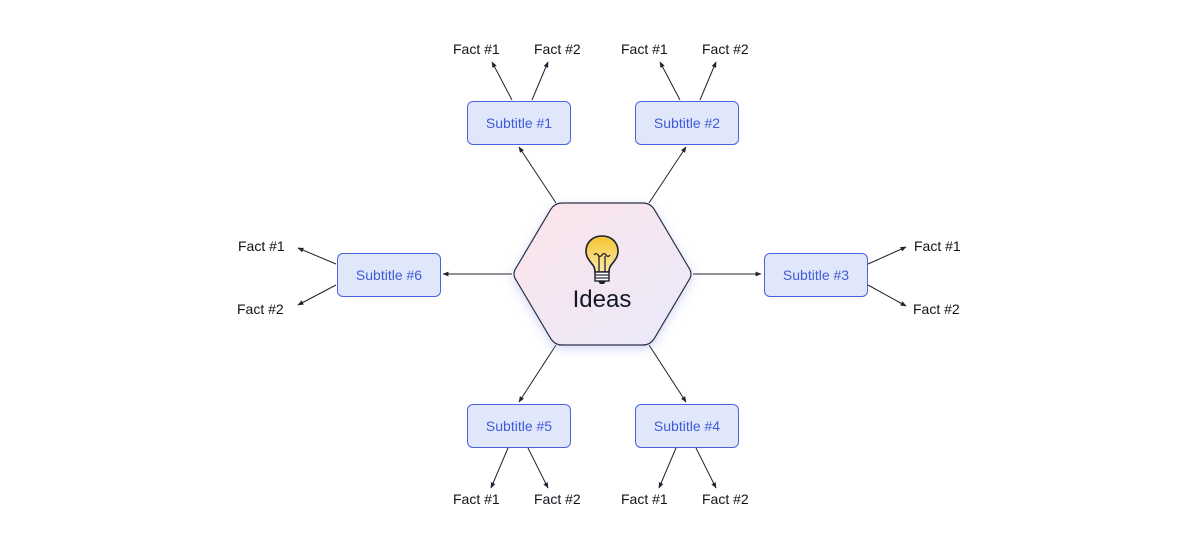 Image resolution: width=1200 pixels, height=550 pixels. Describe the element at coordinates (887, 295) in the screenshot. I see `connector-s3-fact2` at that location.